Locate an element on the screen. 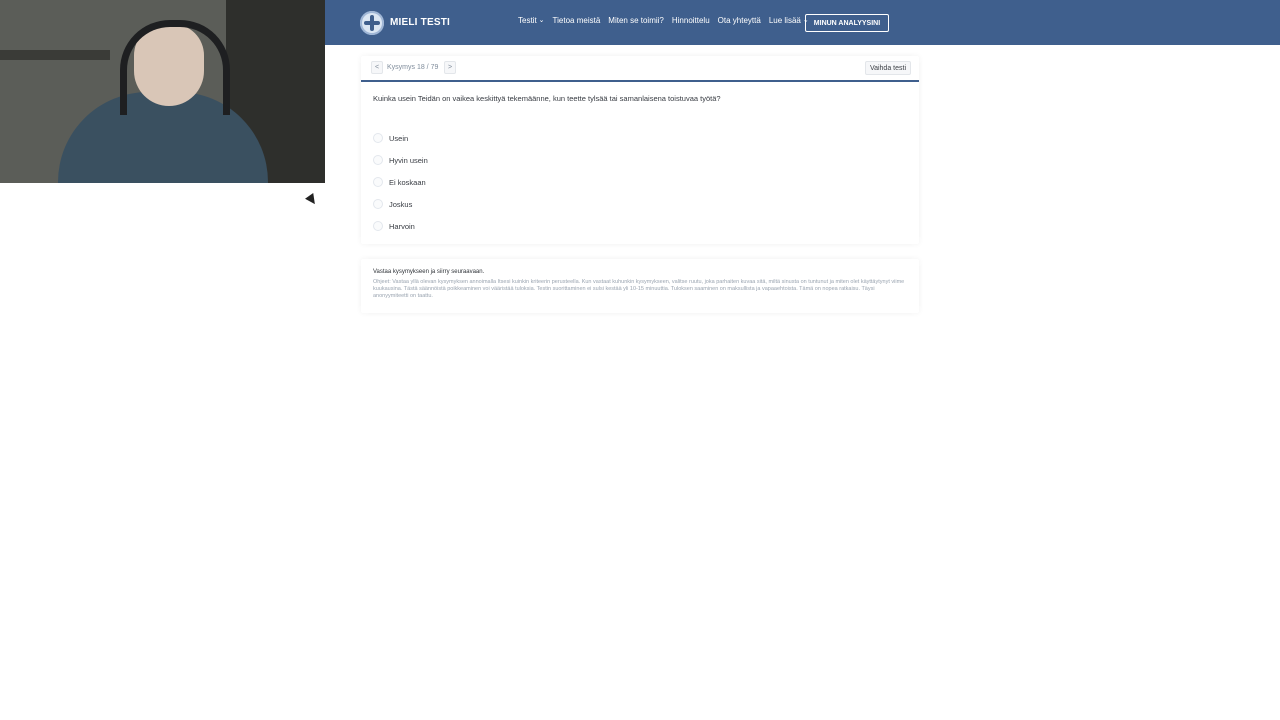 This screenshot has height=720, width=1280. nav-item-ota-yhteytta: Ota yhteyttä is located at coordinates (739, 20).